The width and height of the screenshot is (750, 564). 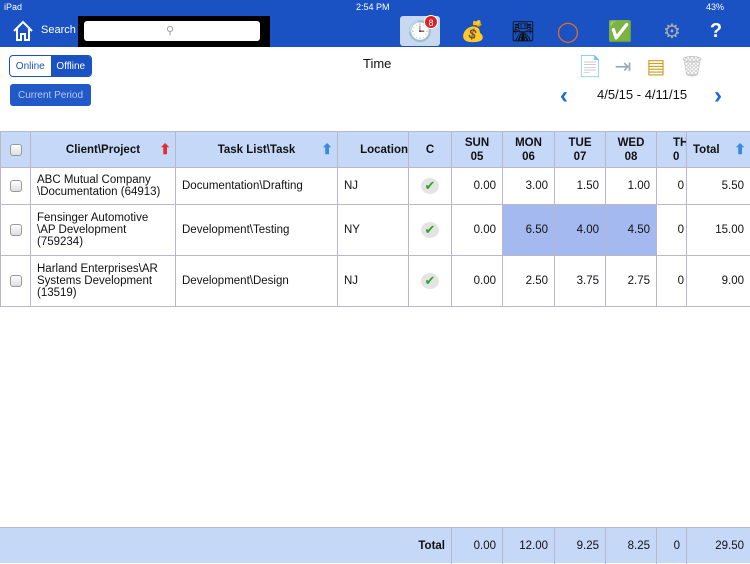 I want to click on status-bar: iPad 2:54 PM 43%, so click(x=375, y=7).